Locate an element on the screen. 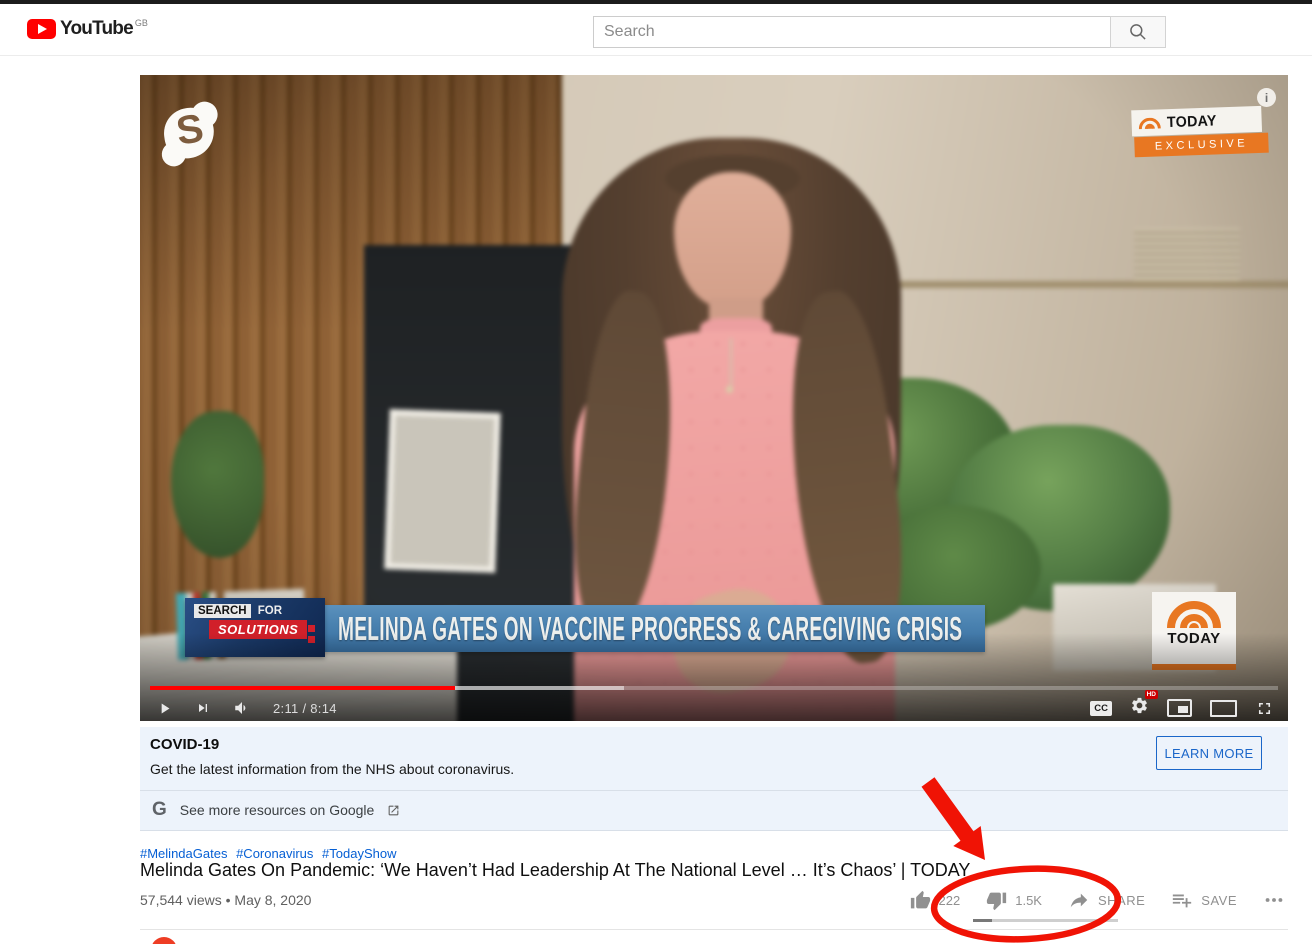 Image resolution: width=1312 pixels, height=944 pixels. share-label: SHARE is located at coordinates (1121, 900).